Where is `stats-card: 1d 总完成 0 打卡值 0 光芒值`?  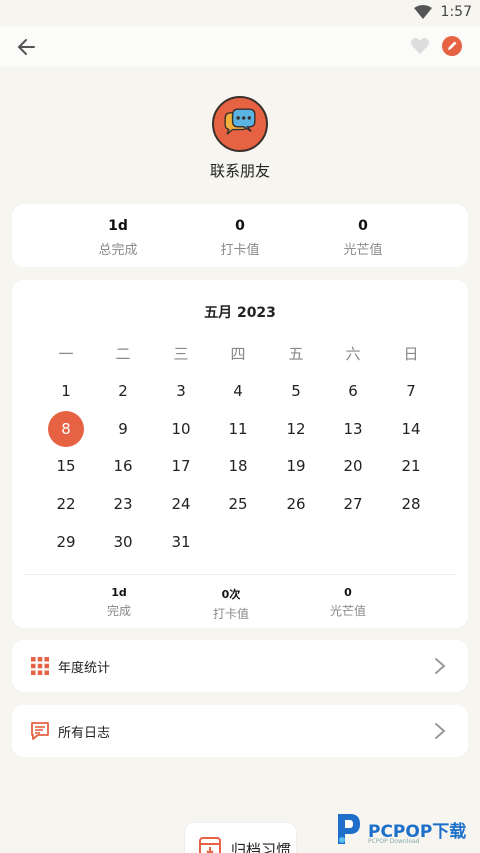 stats-card: 1d 总完成 0 打卡值 0 光芒值 is located at coordinates (240, 235).